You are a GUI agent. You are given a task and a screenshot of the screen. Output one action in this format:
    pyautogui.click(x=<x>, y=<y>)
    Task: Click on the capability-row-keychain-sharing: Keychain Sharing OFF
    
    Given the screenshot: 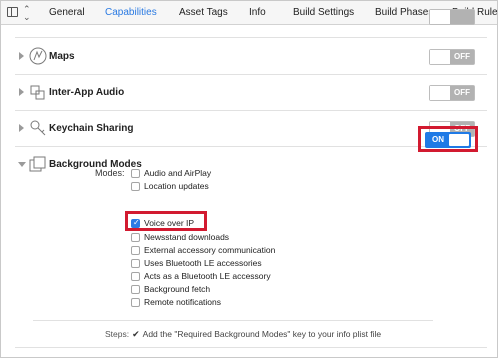 What is the action you would take?
    pyautogui.click(x=251, y=129)
    